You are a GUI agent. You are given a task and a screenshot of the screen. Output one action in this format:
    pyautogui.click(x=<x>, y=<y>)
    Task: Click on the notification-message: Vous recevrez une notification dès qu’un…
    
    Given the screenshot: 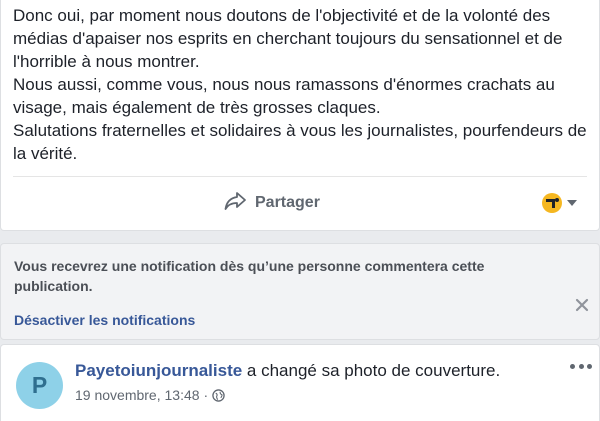 What is the action you would take?
    pyautogui.click(x=249, y=276)
    